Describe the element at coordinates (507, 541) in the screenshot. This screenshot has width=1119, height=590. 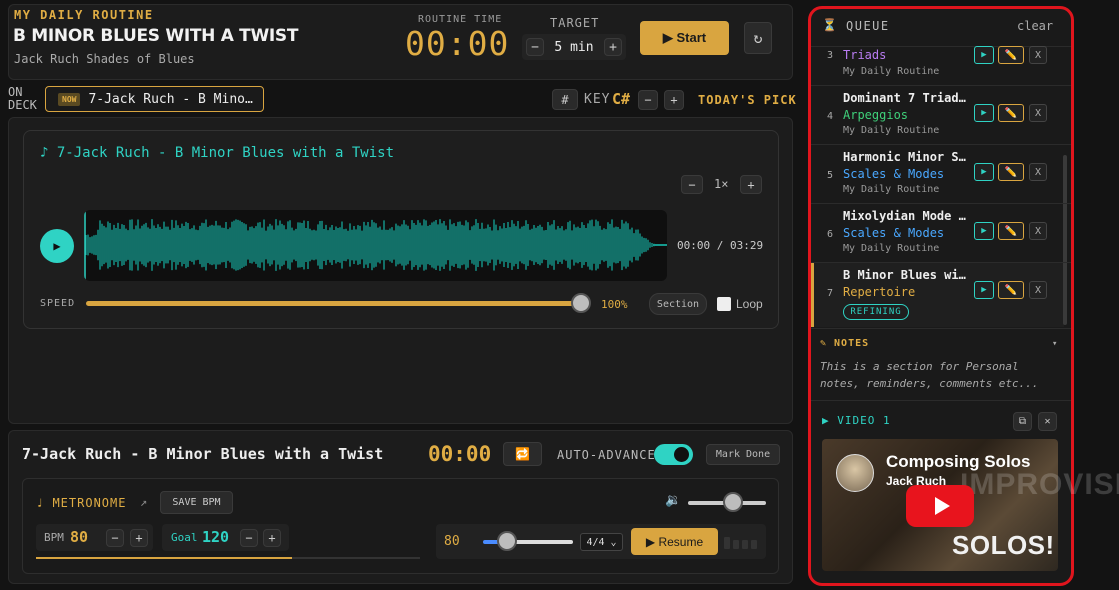
I see `tempo-slider-handle` at that location.